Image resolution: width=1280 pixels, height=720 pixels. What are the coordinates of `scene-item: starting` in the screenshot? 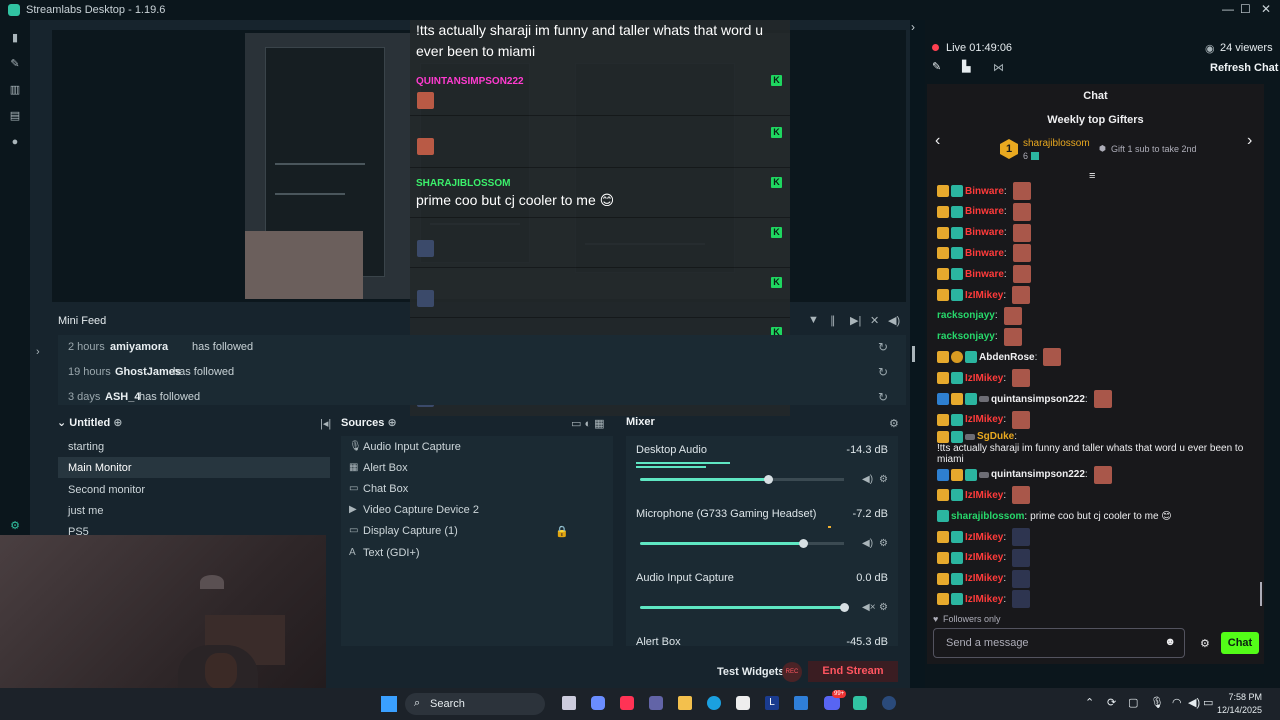 It's located at (194, 446).